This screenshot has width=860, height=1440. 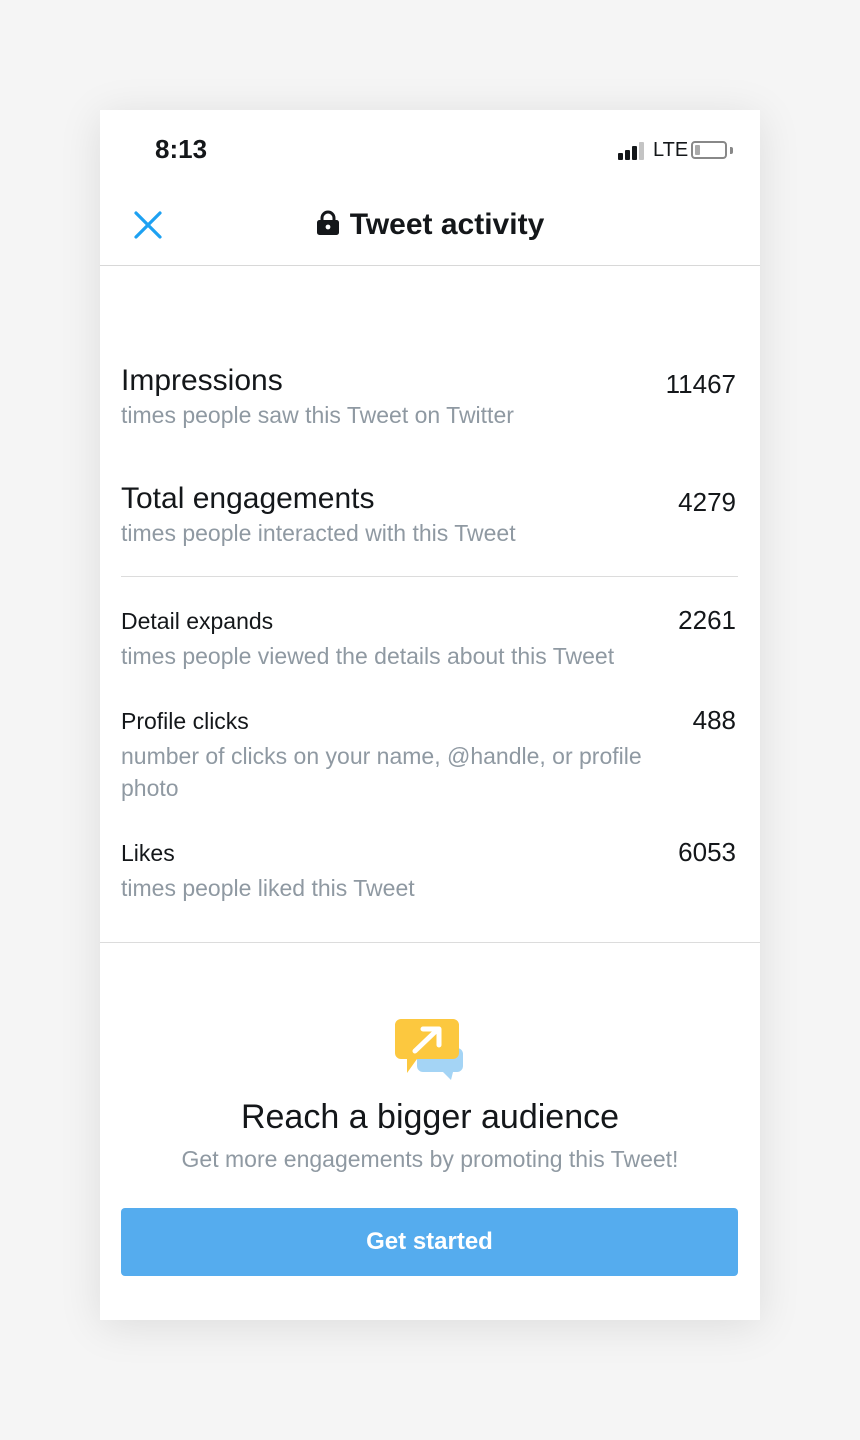 What do you see at coordinates (631, 151) in the screenshot?
I see `signal-icon` at bounding box center [631, 151].